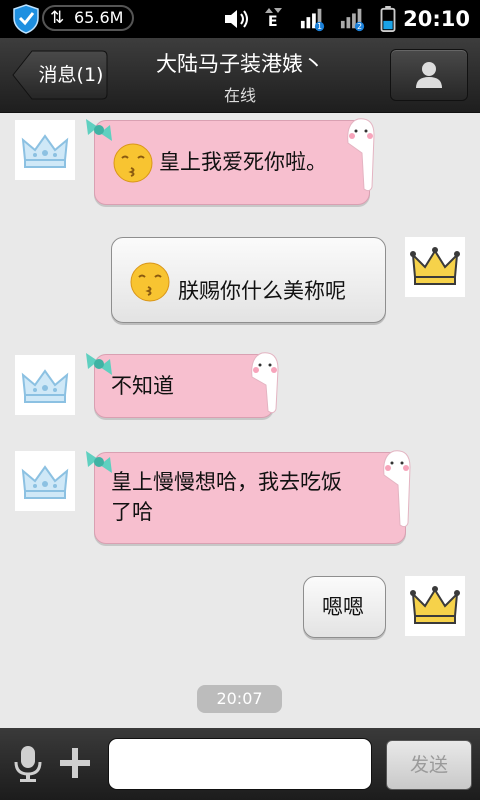 The height and width of the screenshot is (800, 480). I want to click on status-bar: ⇅ 65.6M E 1 2 20:10, so click(240, 19).